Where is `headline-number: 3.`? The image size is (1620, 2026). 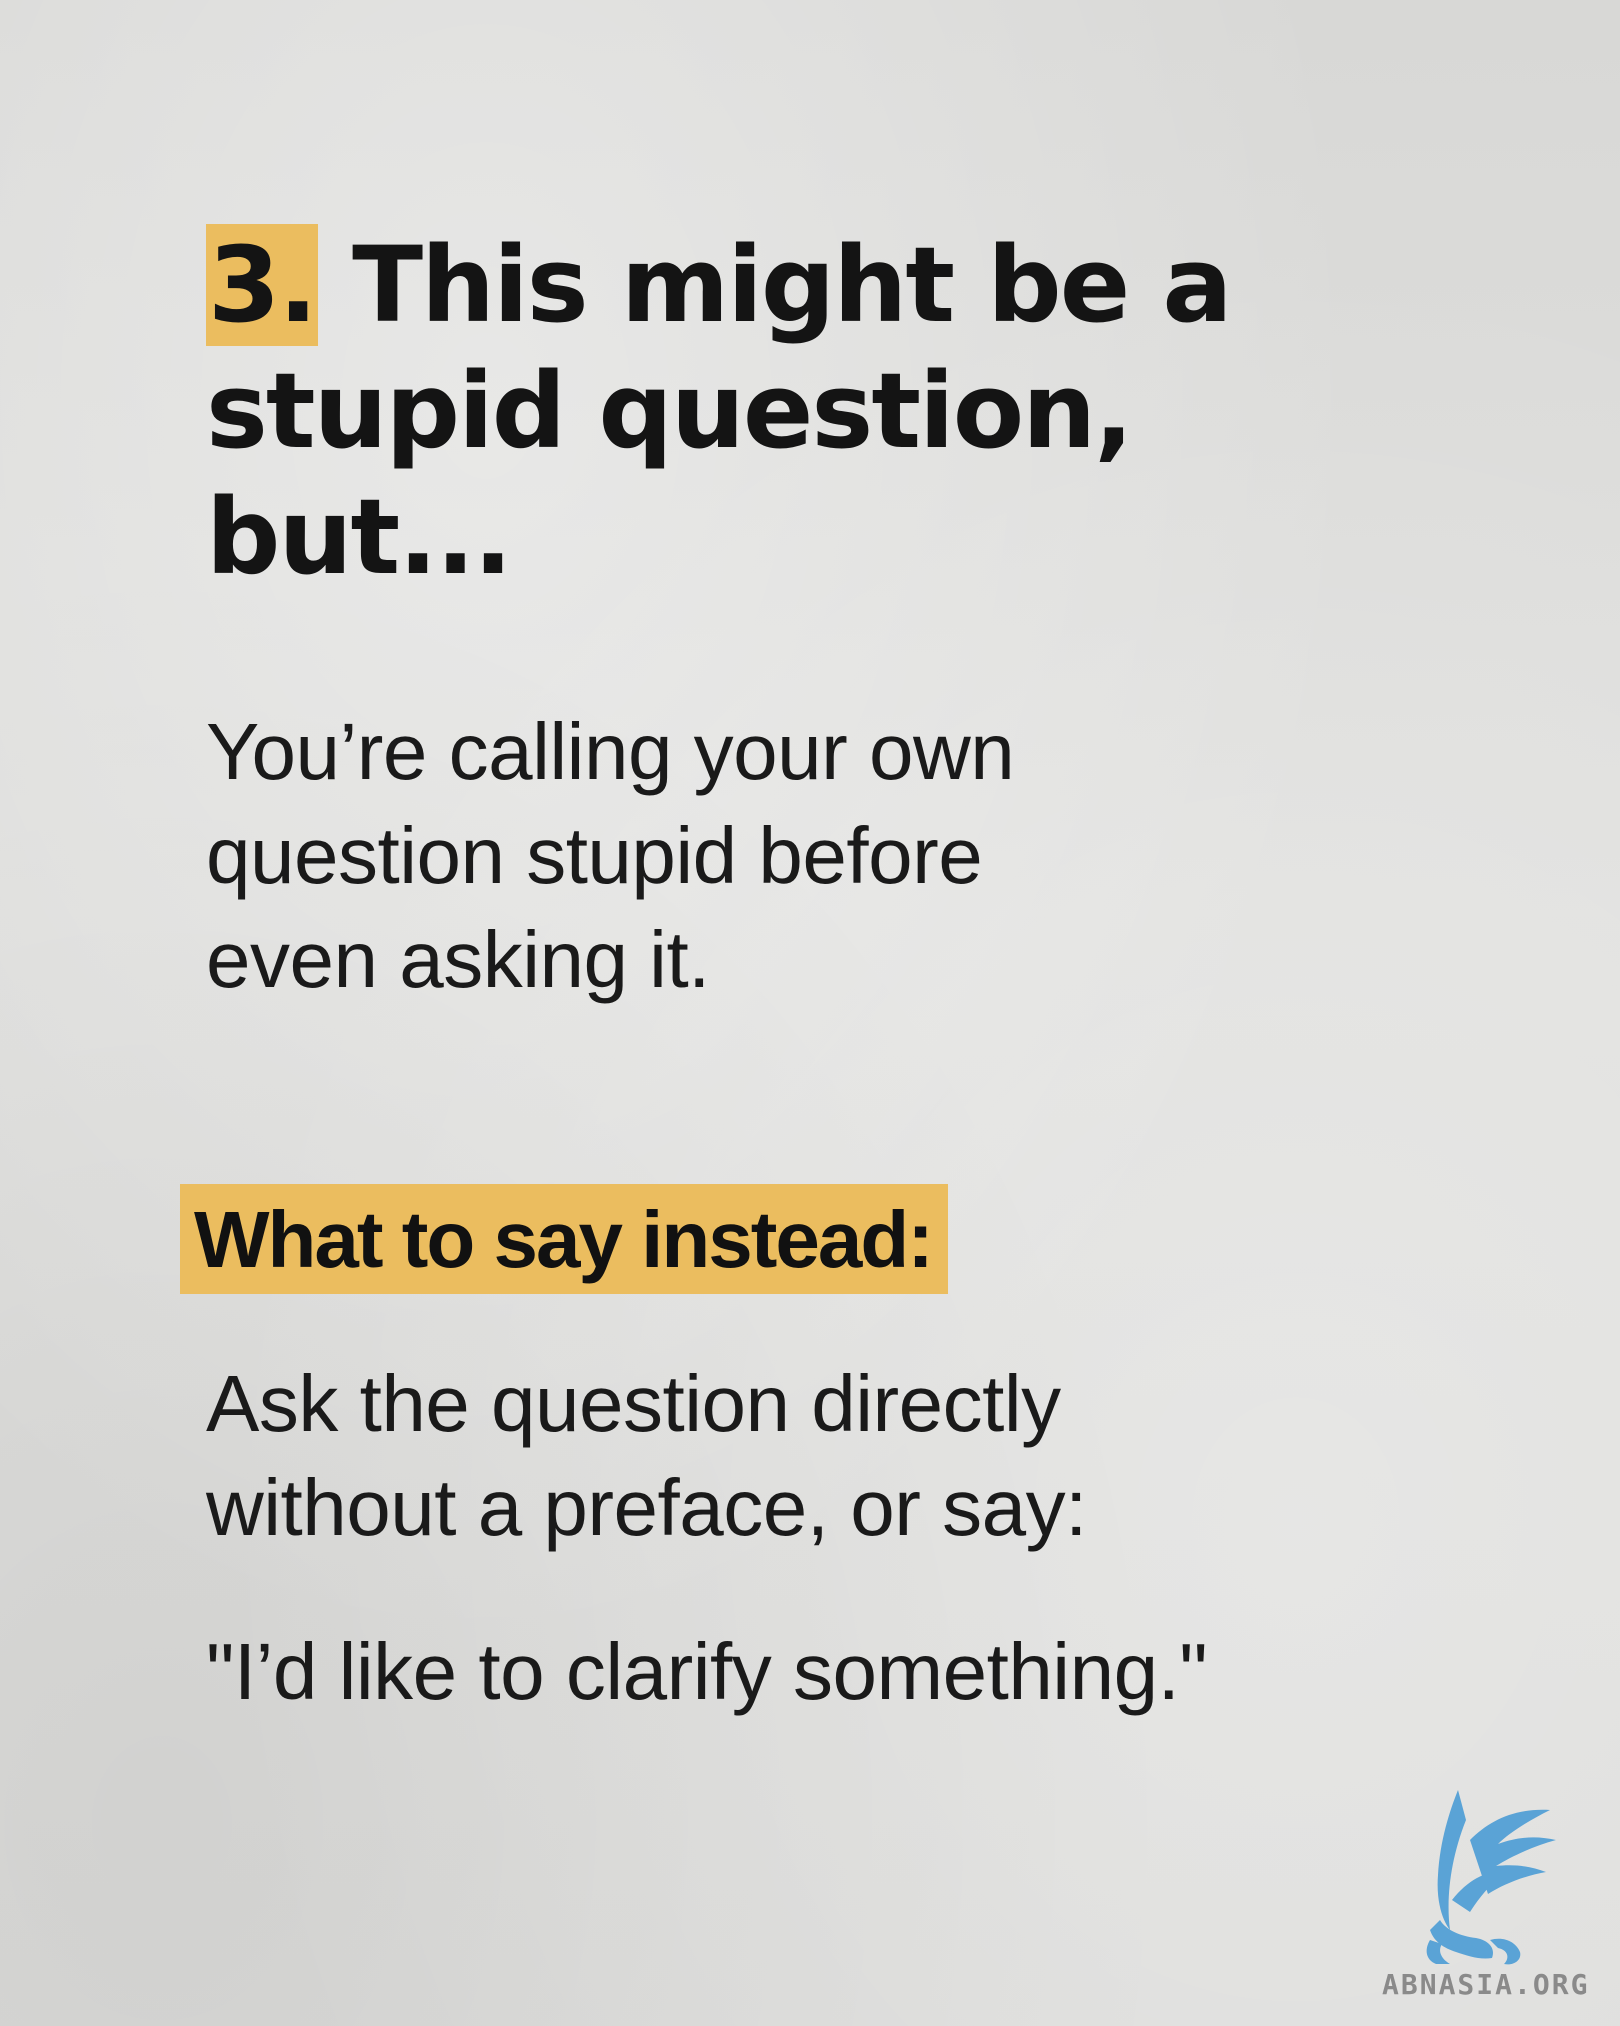 headline-number: 3. is located at coordinates (262, 285).